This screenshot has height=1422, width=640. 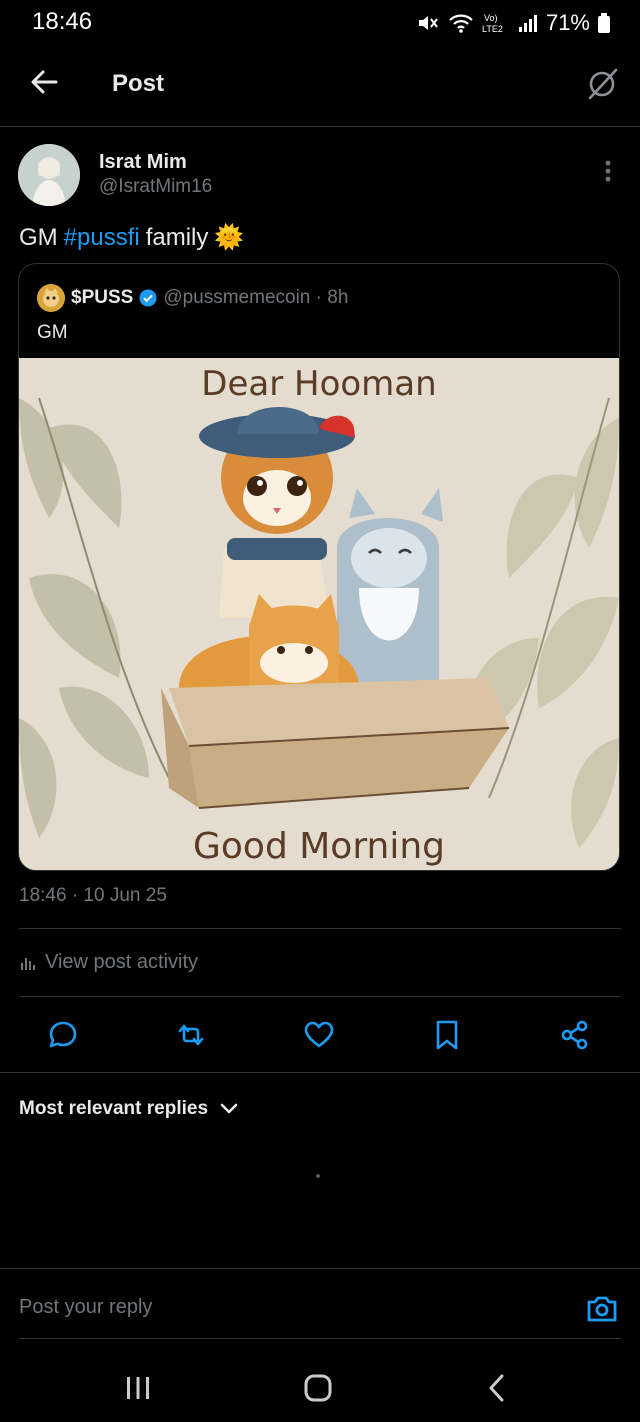 I want to click on home-icon, so click(x=318, y=1388).